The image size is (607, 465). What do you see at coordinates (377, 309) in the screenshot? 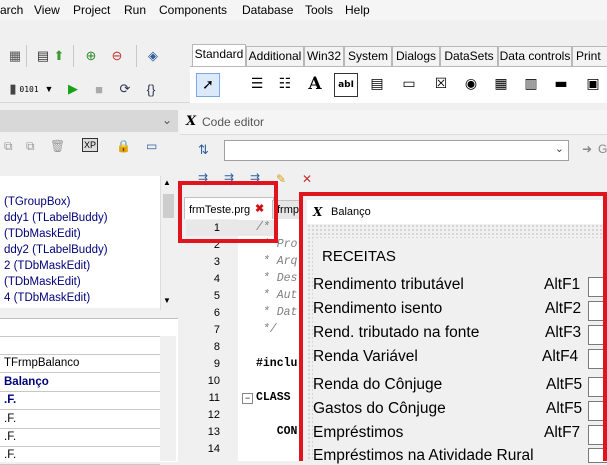
I see `label-rendimento-isento: Rendimento isento` at bounding box center [377, 309].